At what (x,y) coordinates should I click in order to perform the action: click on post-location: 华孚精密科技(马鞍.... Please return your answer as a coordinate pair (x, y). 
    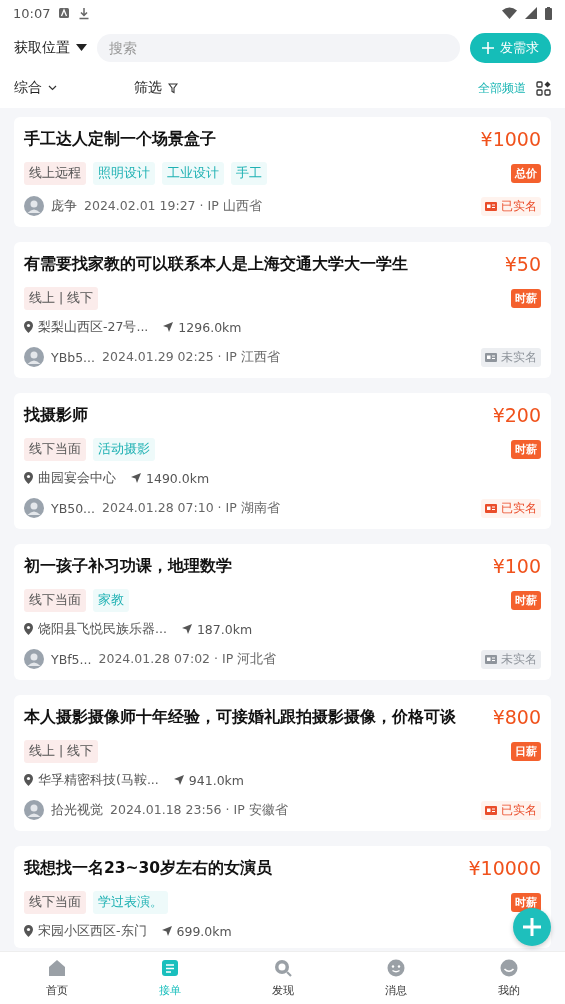
    Looking at the image, I should click on (98, 780).